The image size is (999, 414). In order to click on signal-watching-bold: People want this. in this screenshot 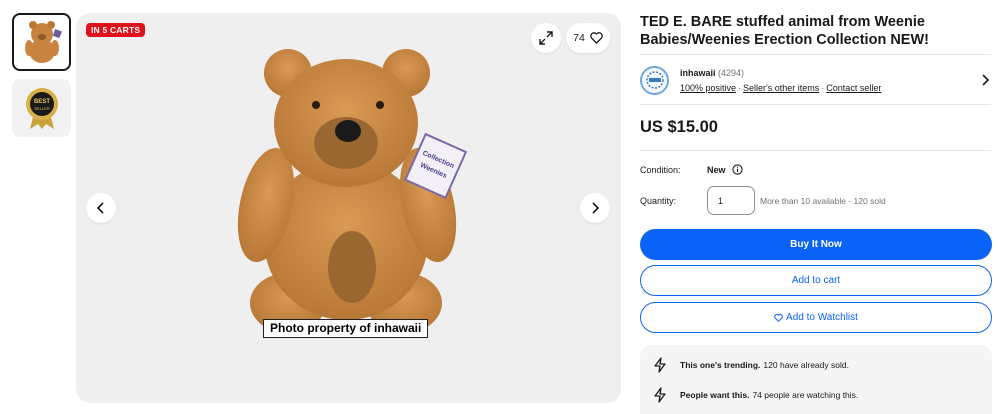, I will do `click(715, 395)`.